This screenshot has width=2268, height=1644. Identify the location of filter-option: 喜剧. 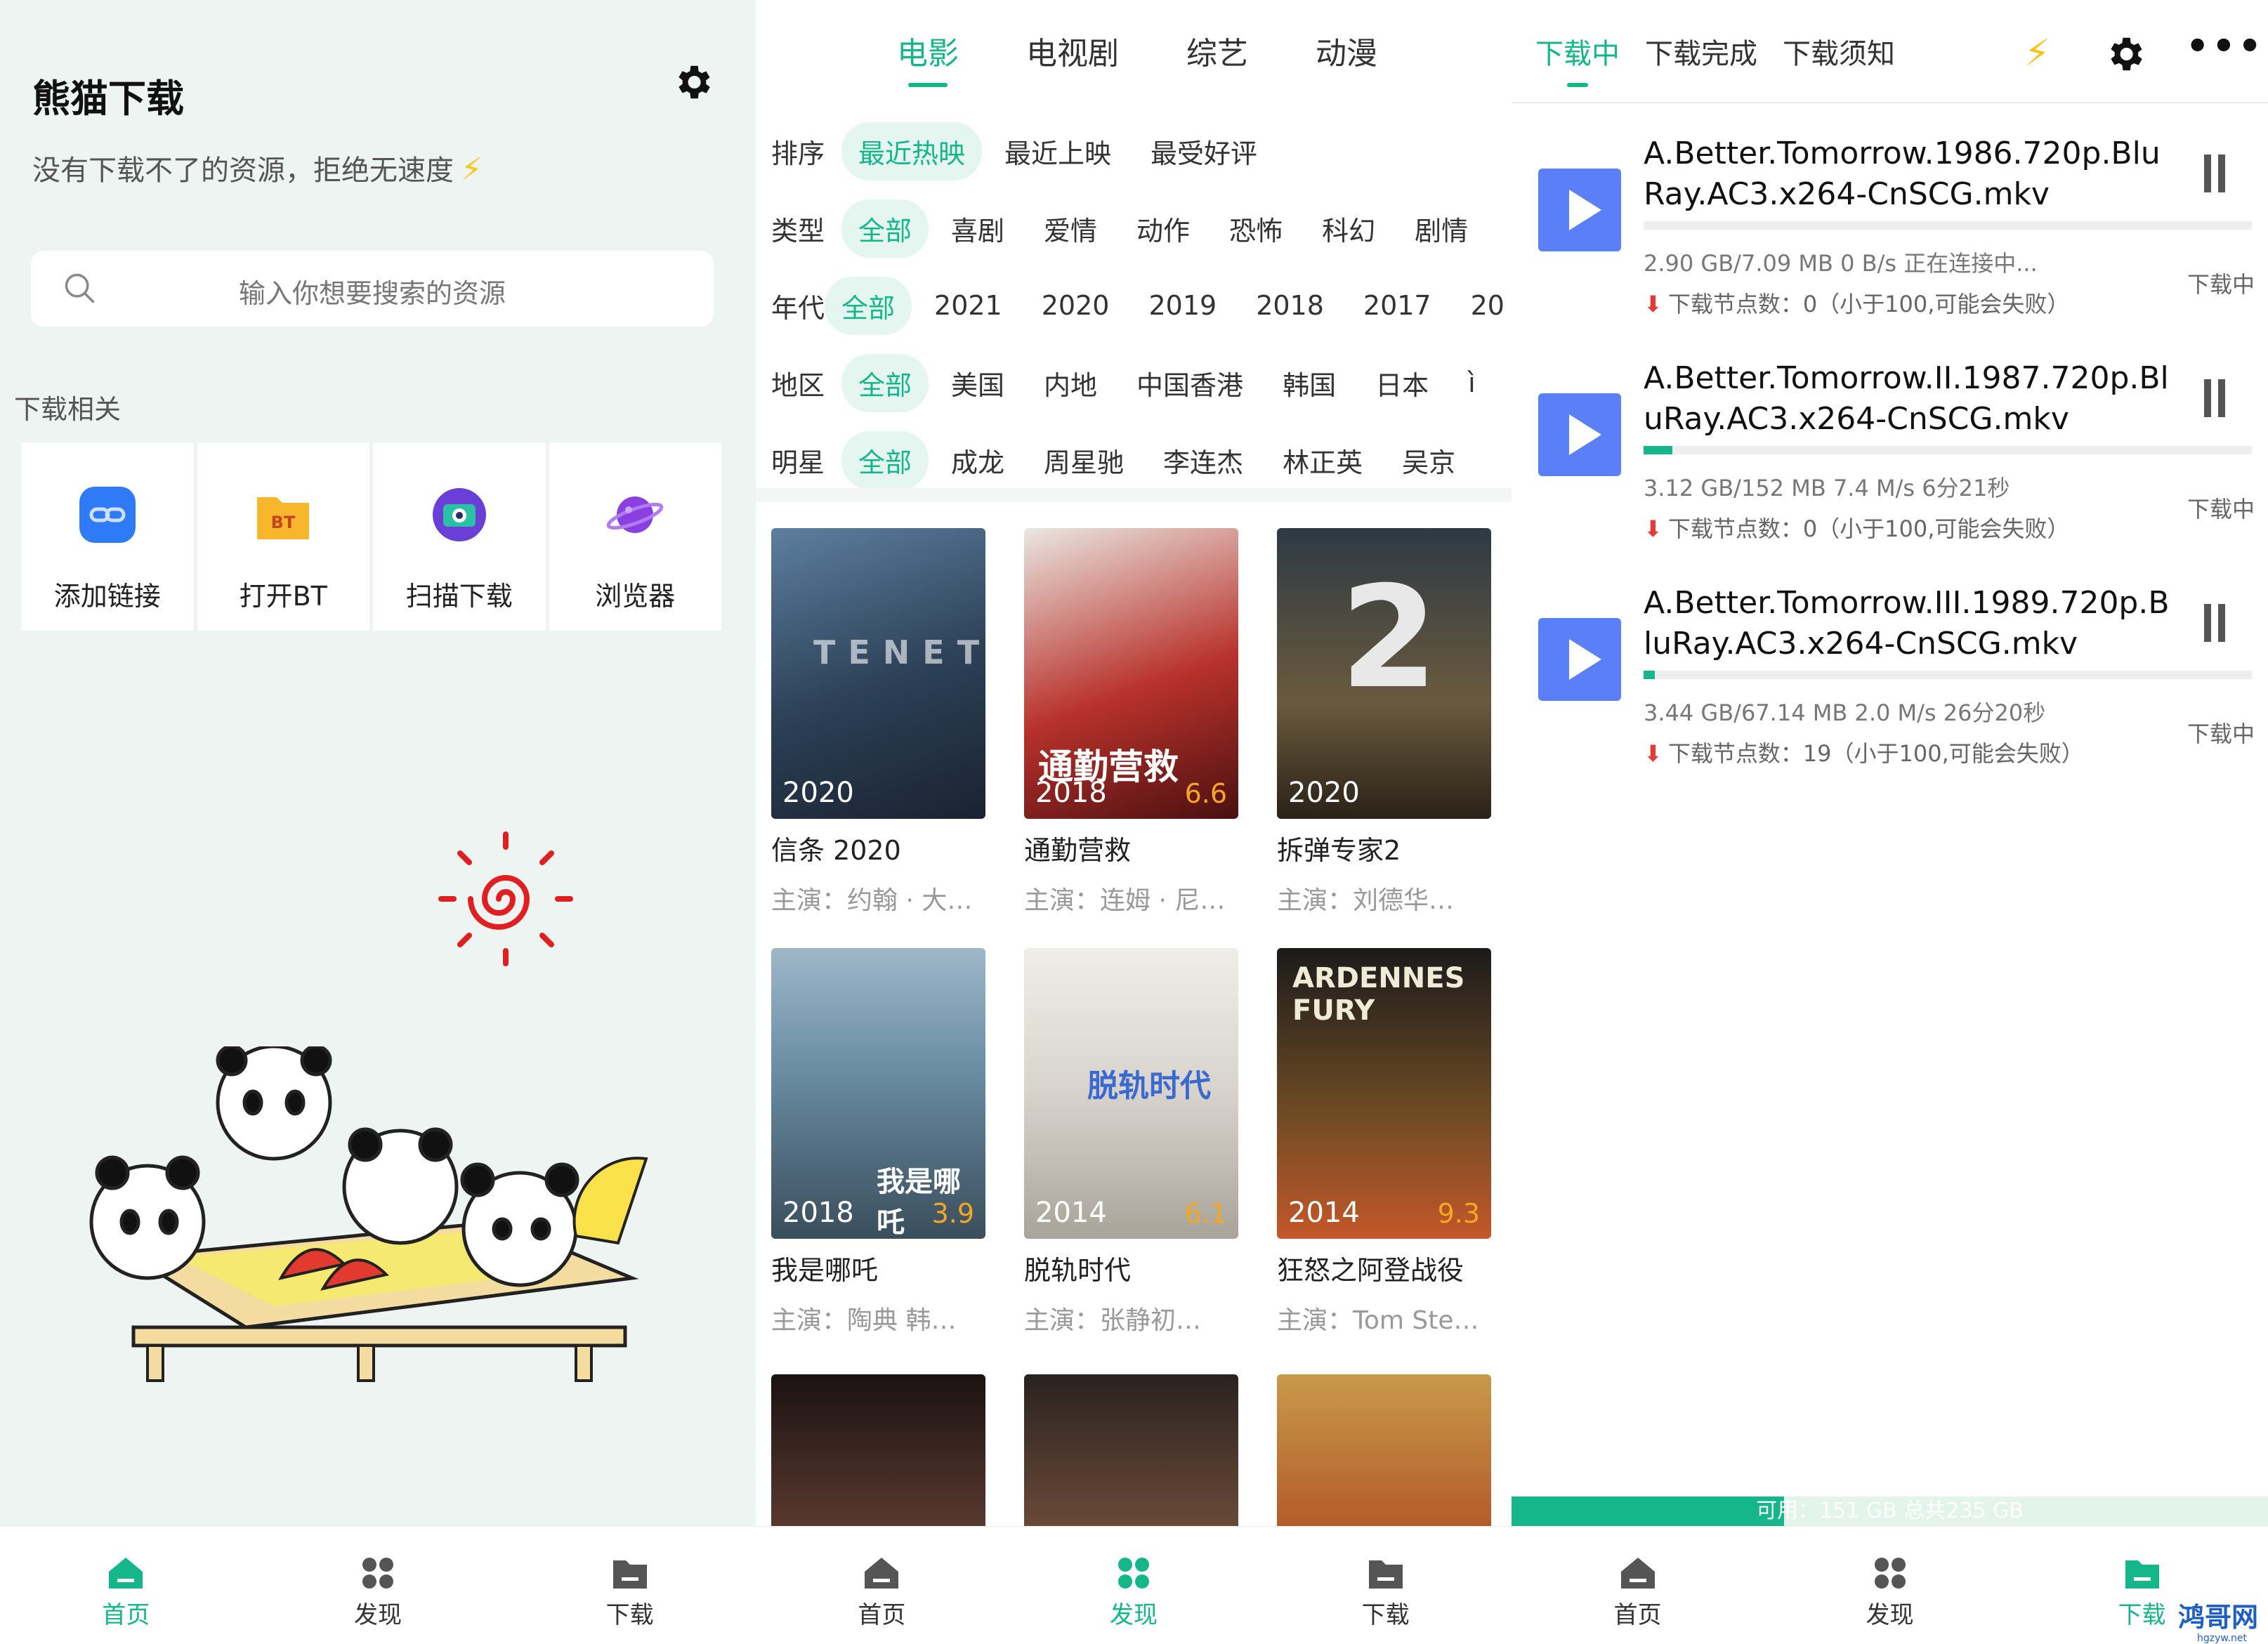
(977, 228).